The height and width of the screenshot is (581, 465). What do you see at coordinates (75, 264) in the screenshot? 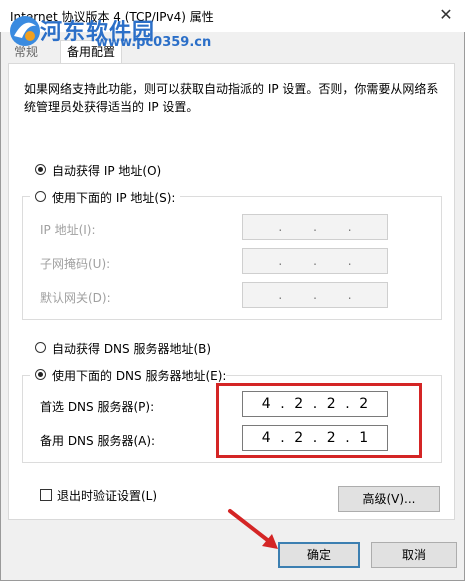
I see `subnet-mask-label: 子网掩码(U):` at bounding box center [75, 264].